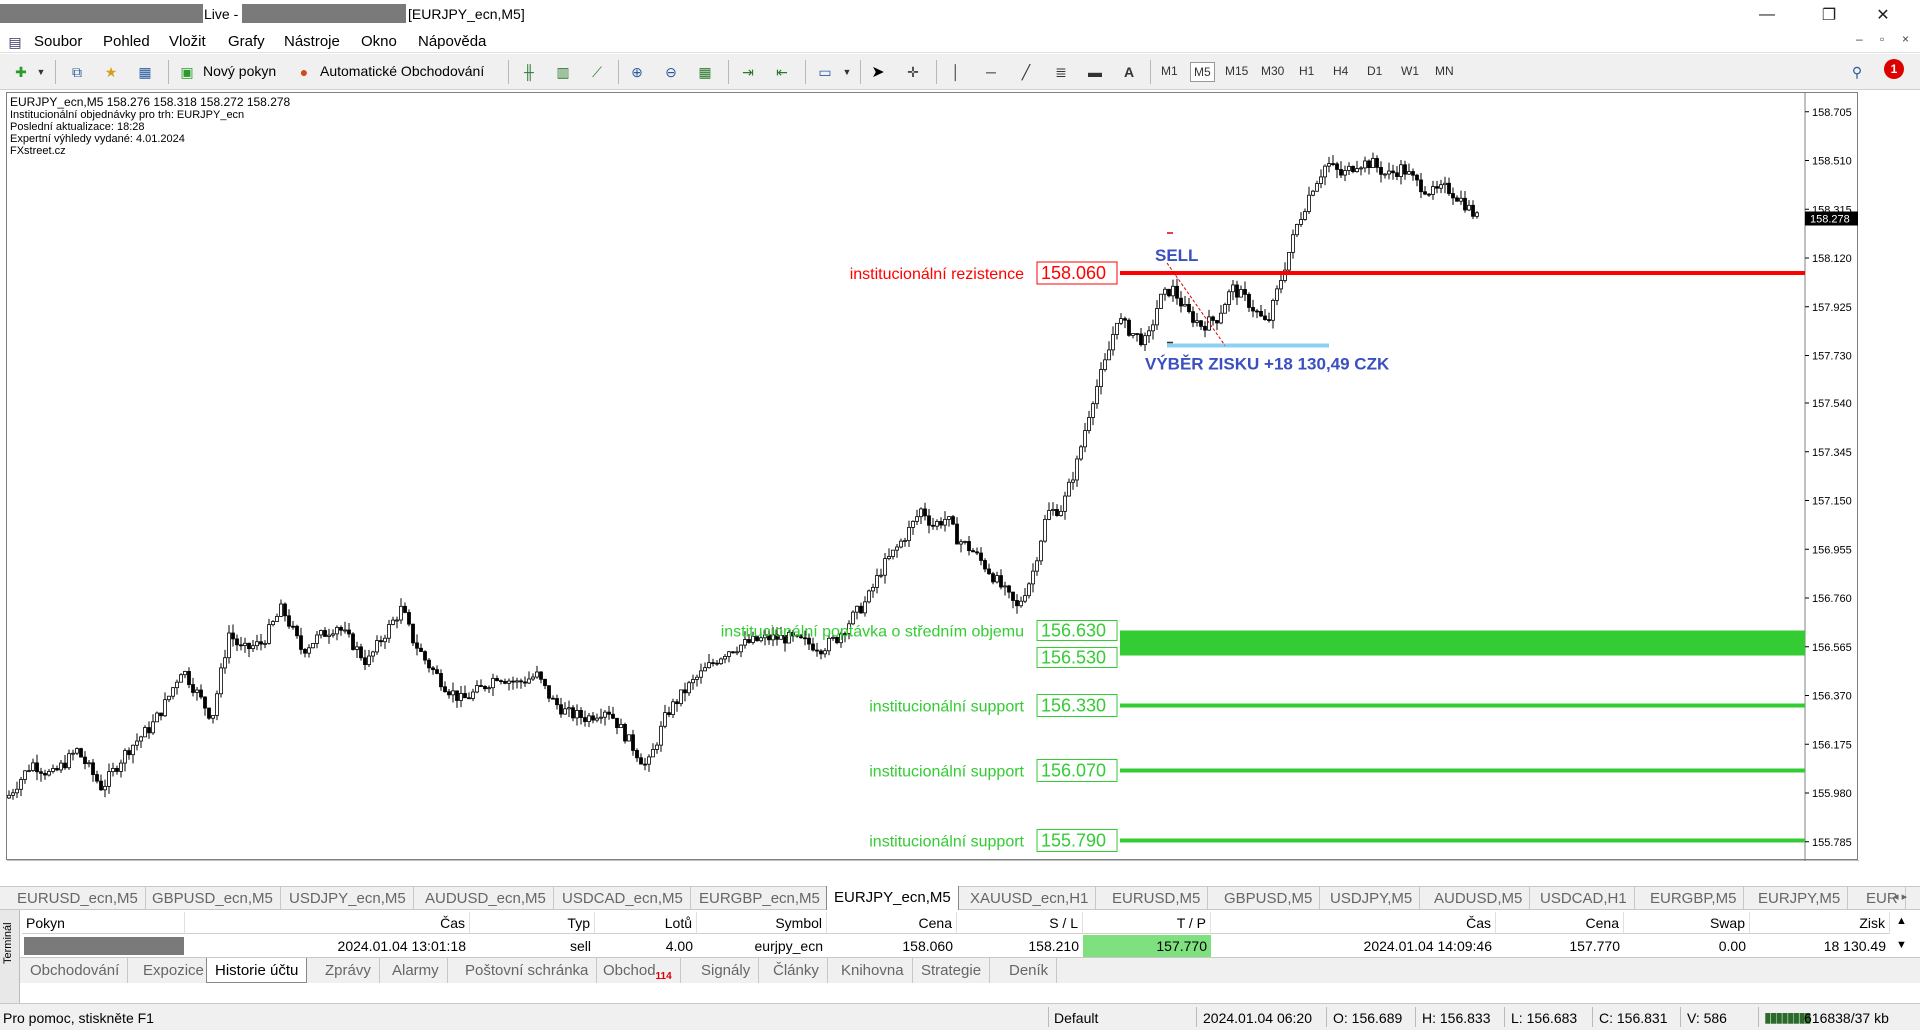 Image resolution: width=1920 pixels, height=1030 pixels. What do you see at coordinates (486, 898) in the screenshot?
I see `symbol-tab: AUDUSD_ecn,M5` at bounding box center [486, 898].